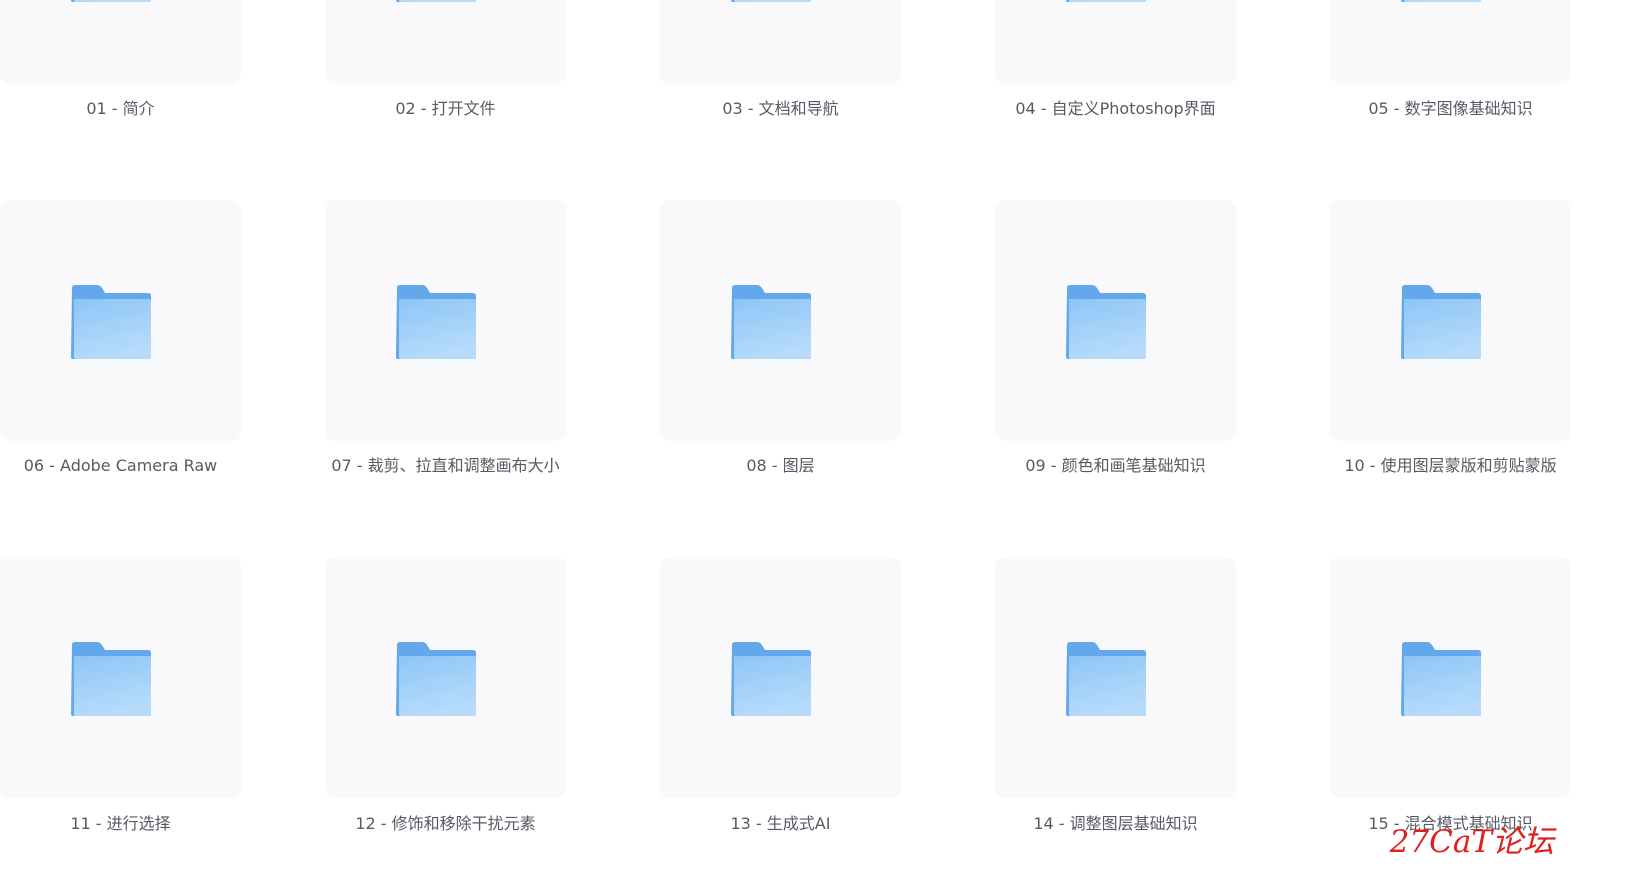  Describe the element at coordinates (1471, 842) in the screenshot. I see `watermark-logo: 27CaT论坛` at that location.